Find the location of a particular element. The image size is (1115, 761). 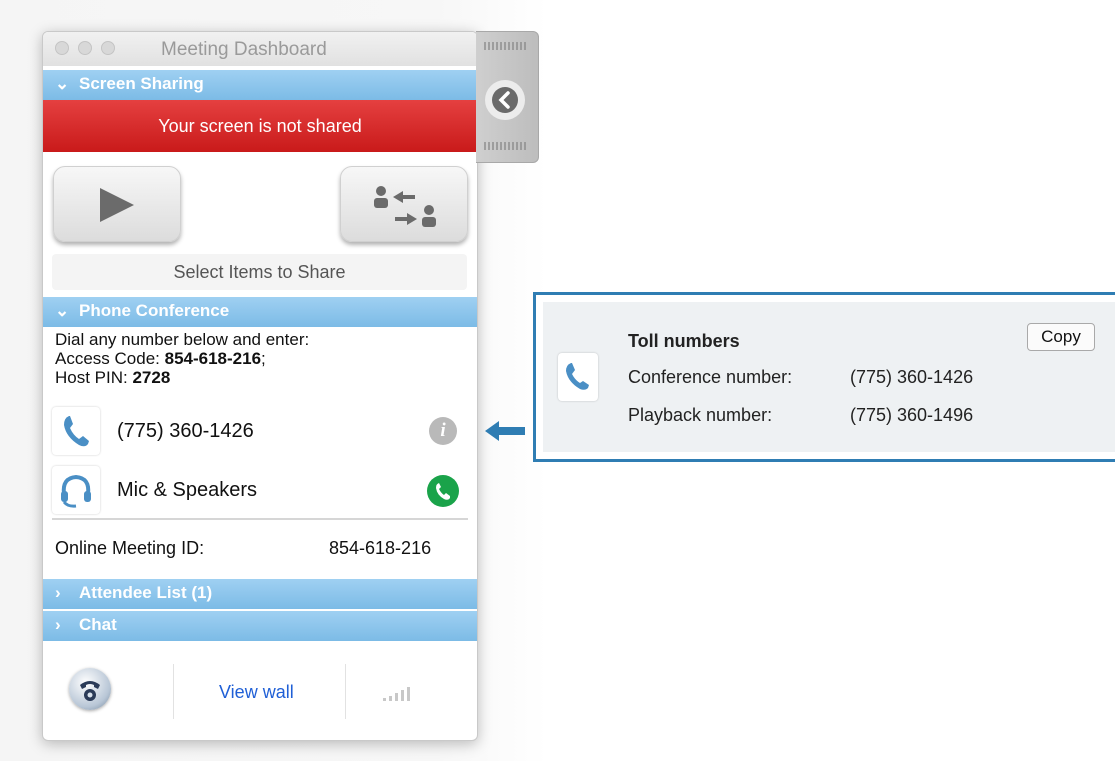

start-sharing-button is located at coordinates (117, 204).